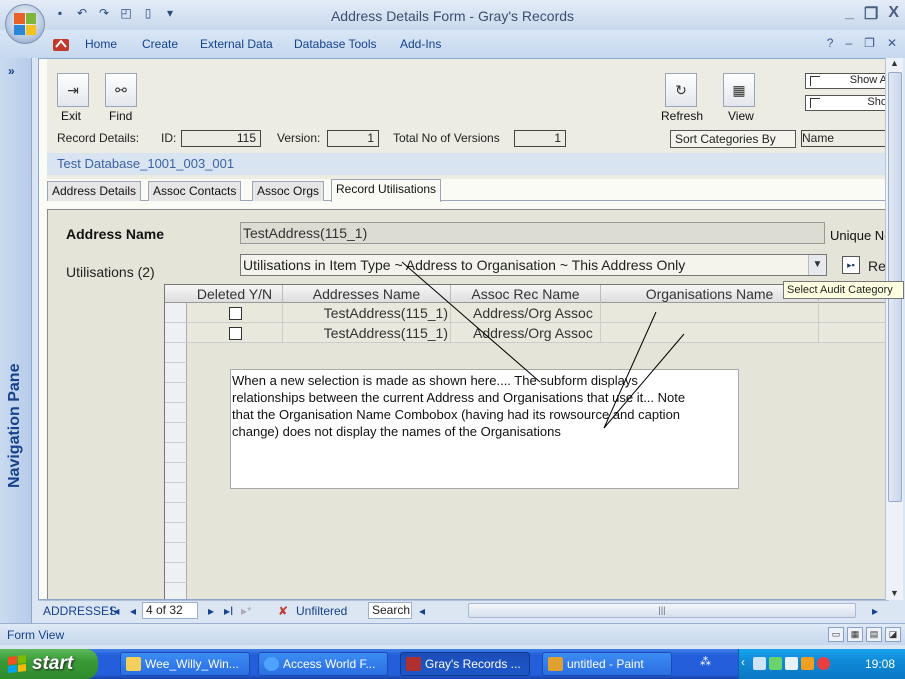 The width and height of the screenshot is (905, 679). I want to click on find-button: ⚯, so click(121, 90).